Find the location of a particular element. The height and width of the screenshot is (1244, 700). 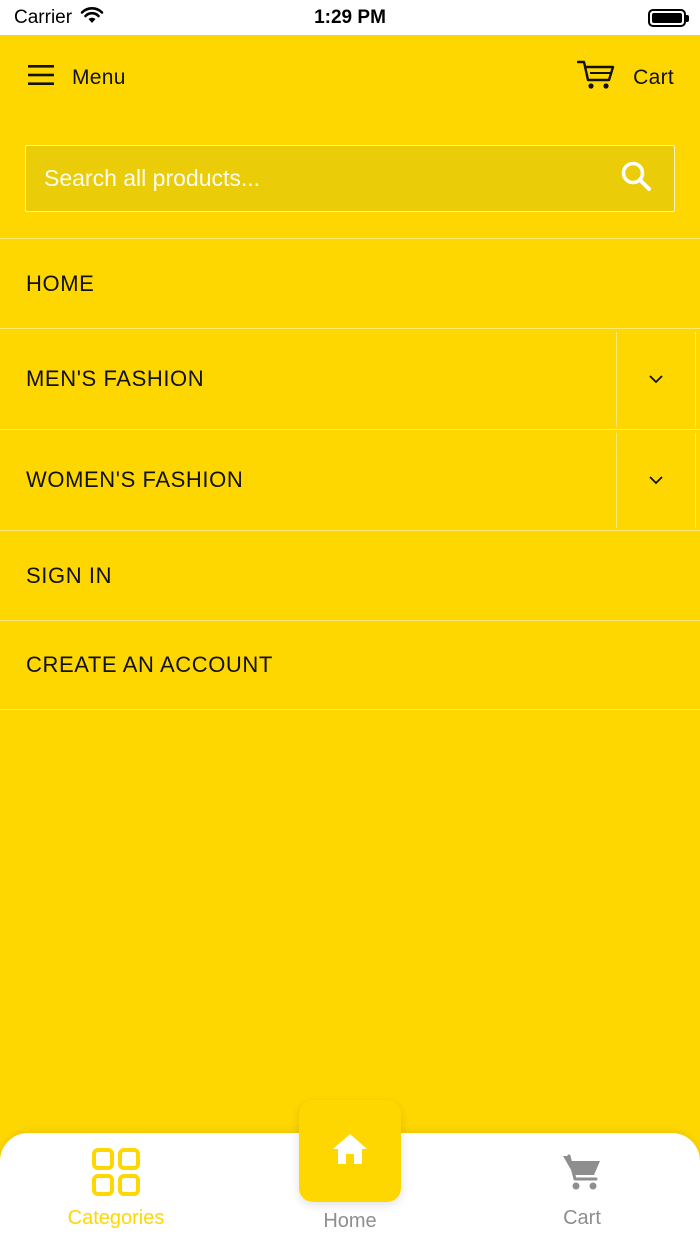

status-bar: Carrier 1:29 PM is located at coordinates (350, 17).